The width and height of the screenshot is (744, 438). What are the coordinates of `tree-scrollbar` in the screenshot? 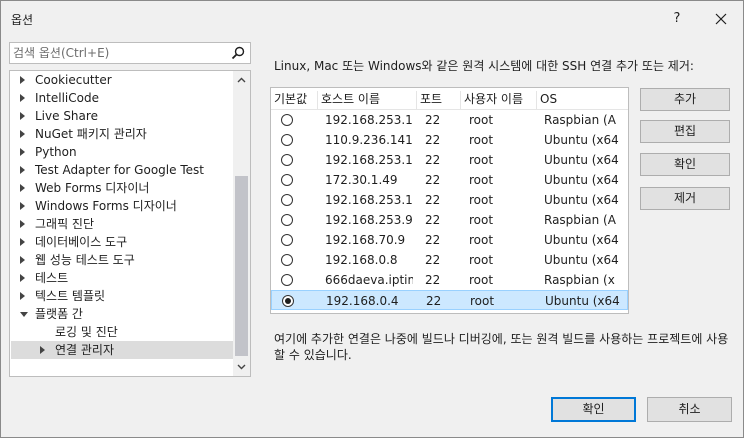 It's located at (241, 223).